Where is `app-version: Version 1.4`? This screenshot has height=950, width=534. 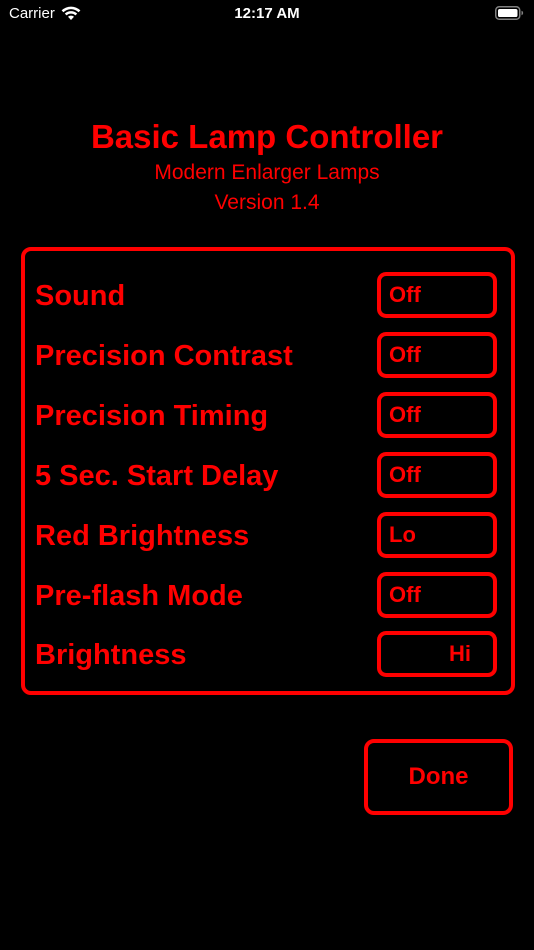 app-version: Version 1.4 is located at coordinates (267, 202).